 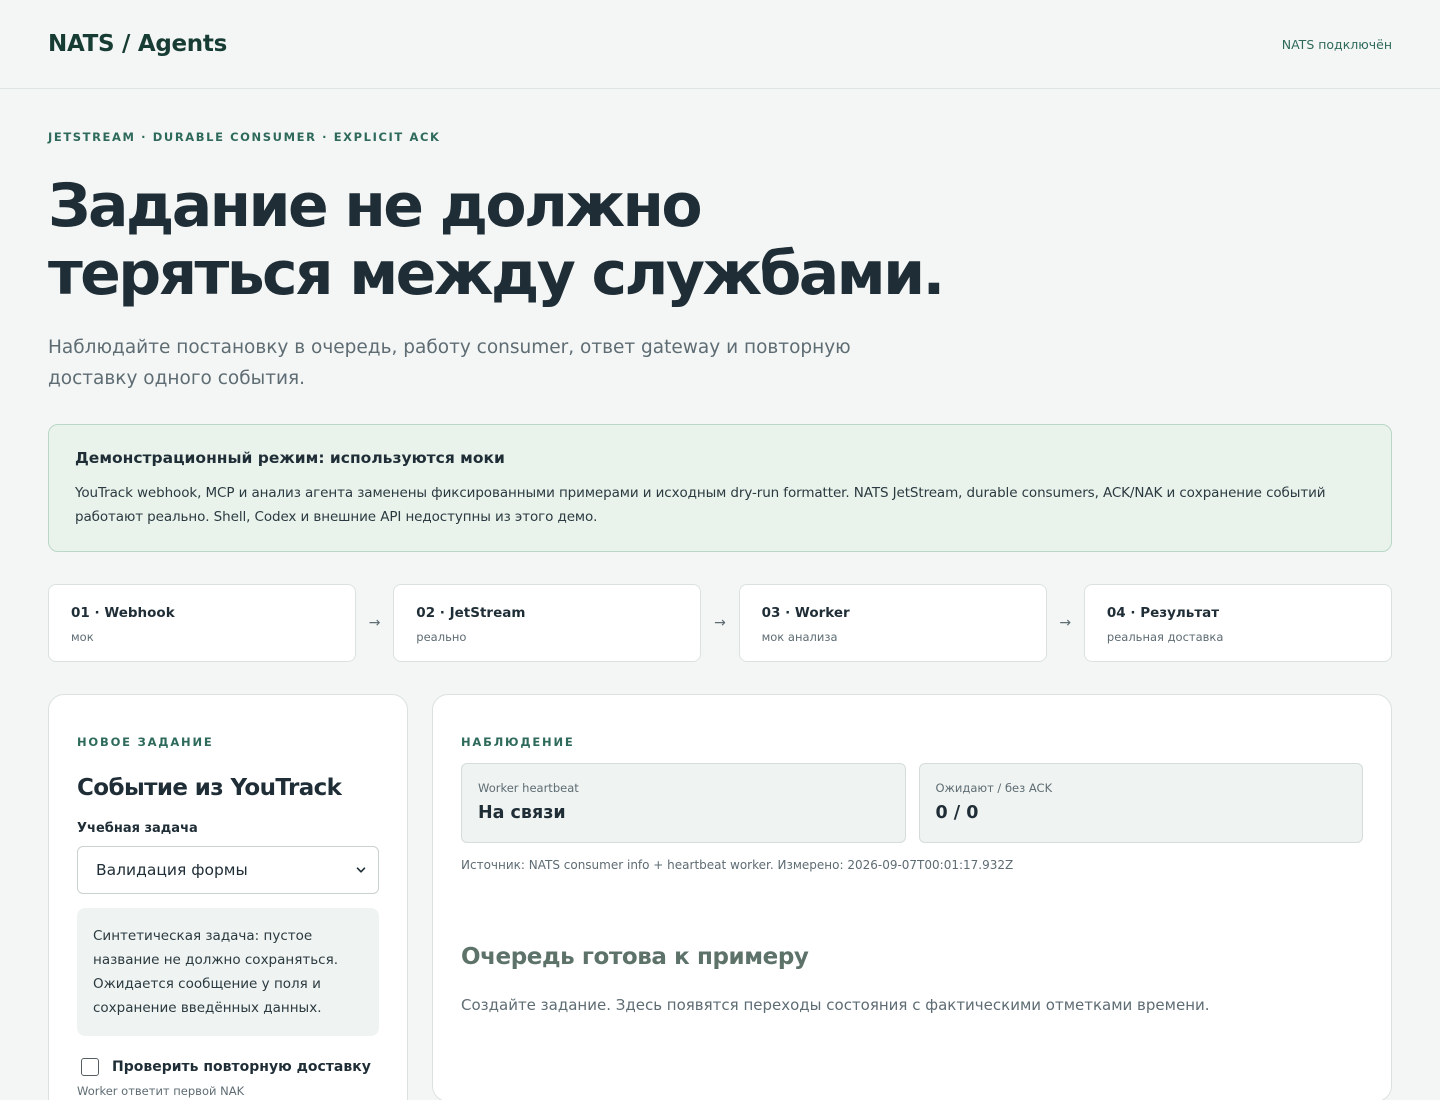 I want to click on chevron-down-icon, so click(x=361, y=870).